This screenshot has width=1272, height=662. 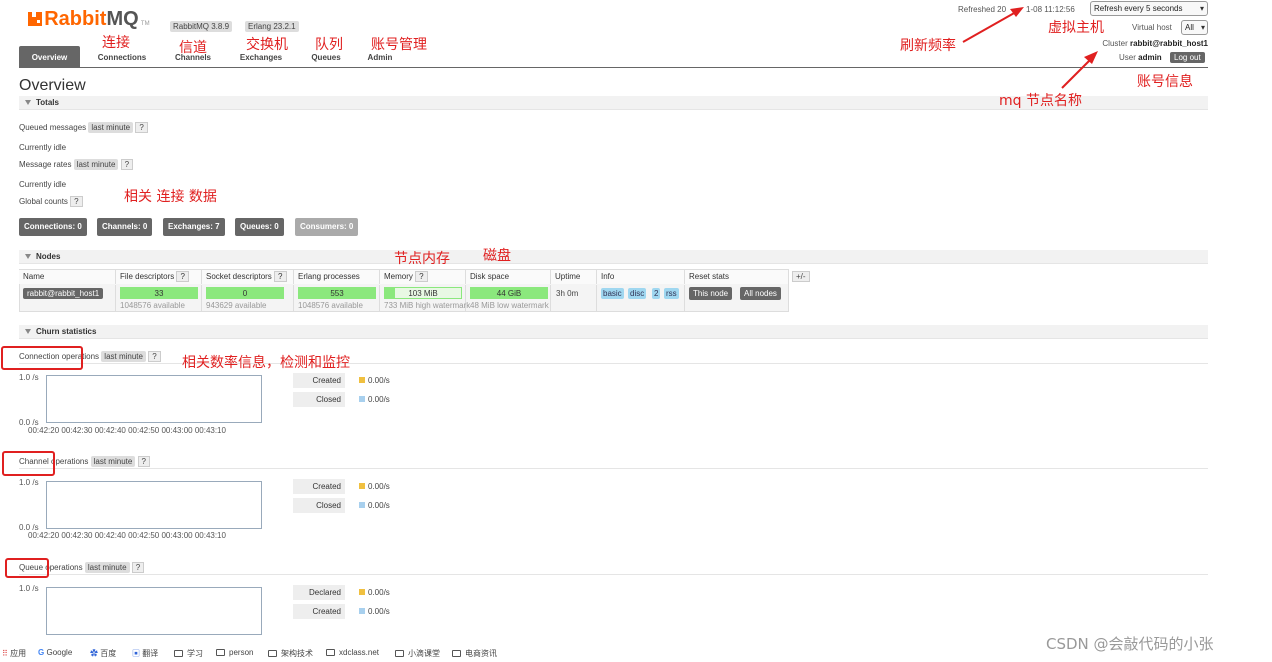 I want to click on bookmark-folder-person: person, so click(x=234, y=652).